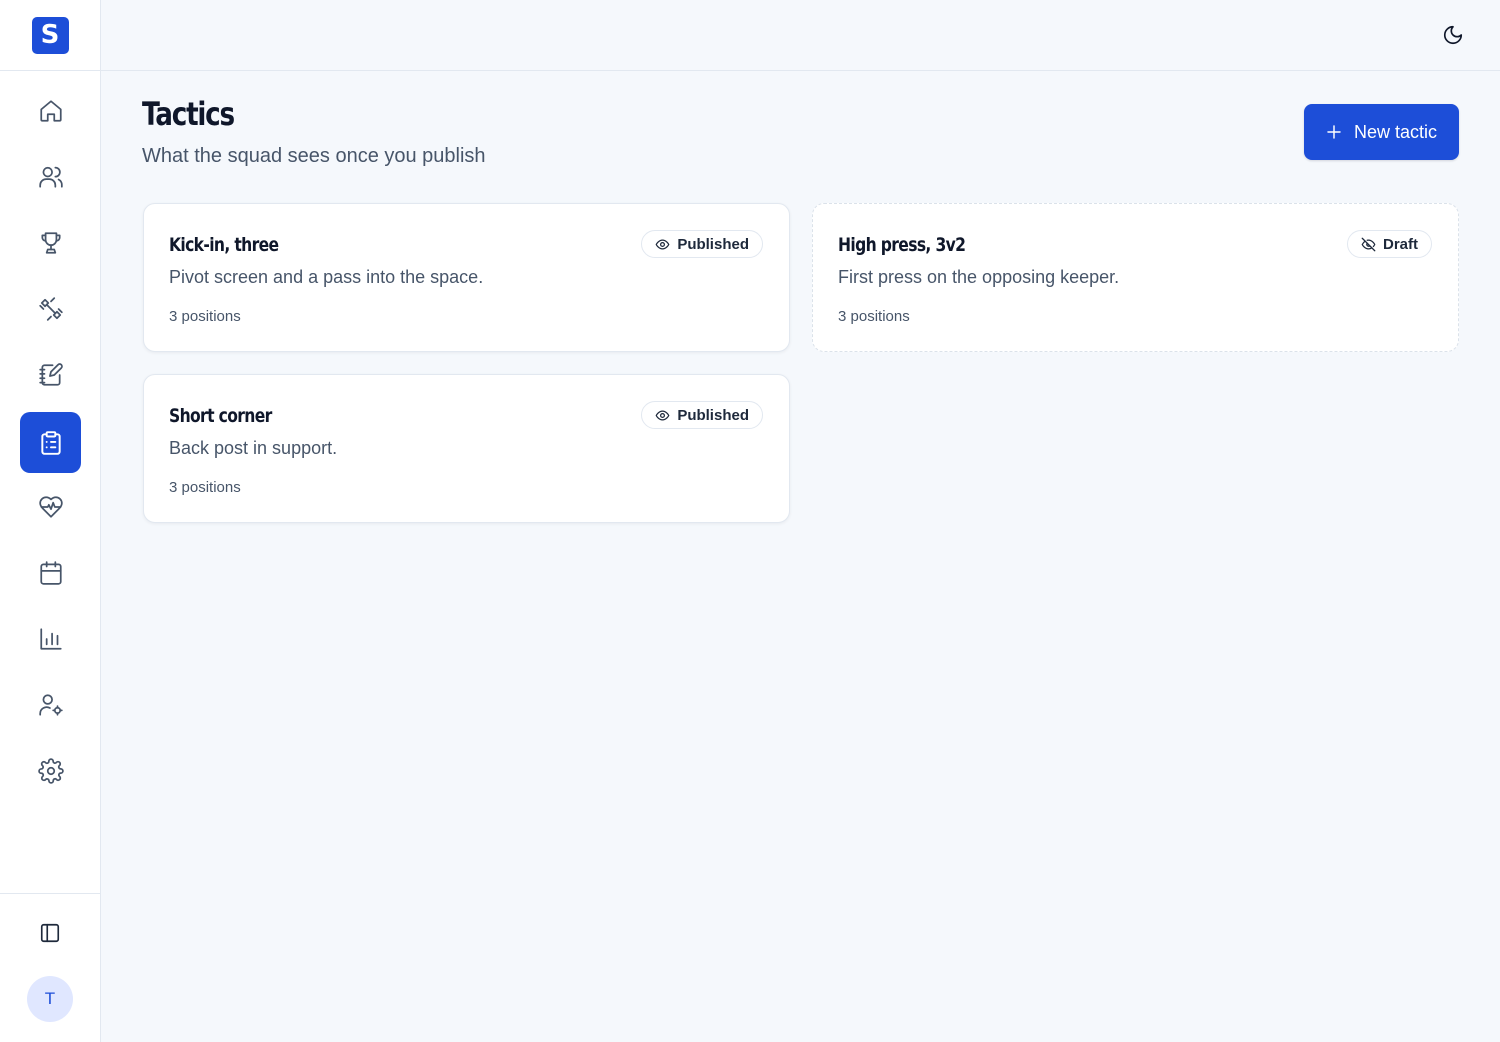  Describe the element at coordinates (1395, 131) in the screenshot. I see `new-tactic-label: New tactic` at that location.